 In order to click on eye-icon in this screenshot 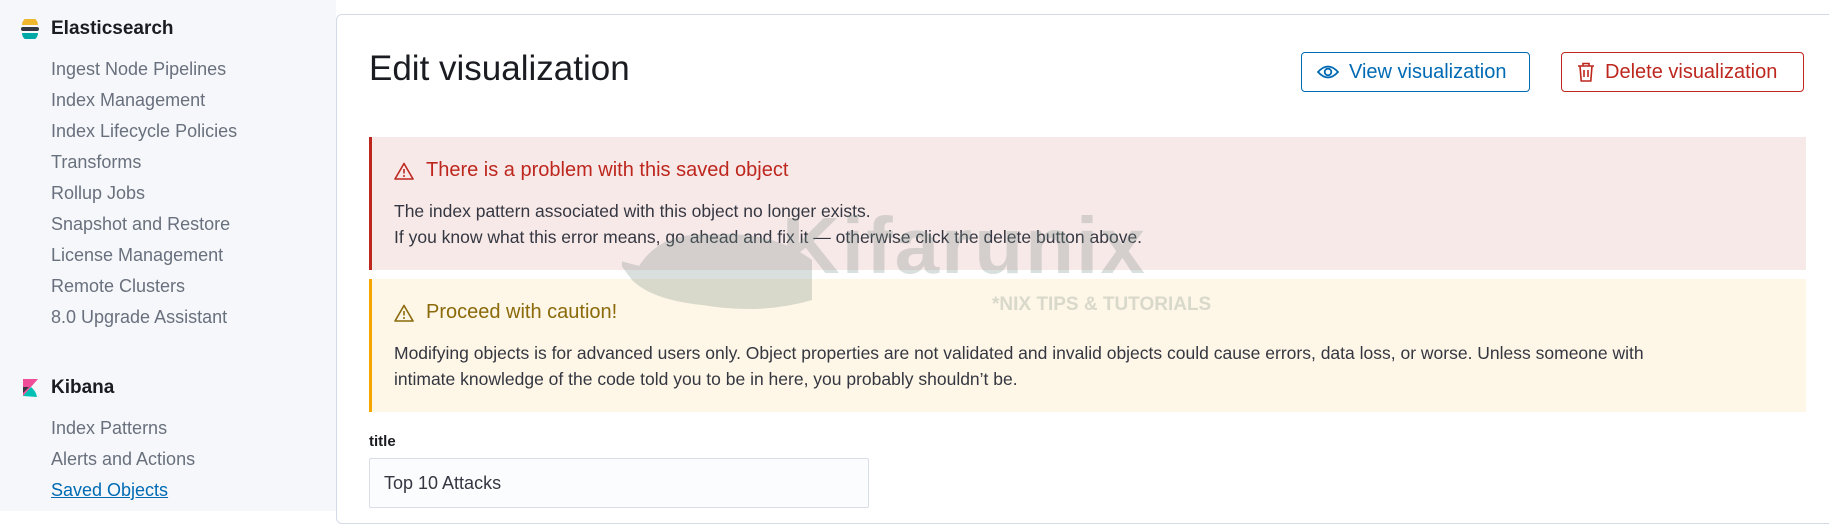, I will do `click(1328, 72)`.